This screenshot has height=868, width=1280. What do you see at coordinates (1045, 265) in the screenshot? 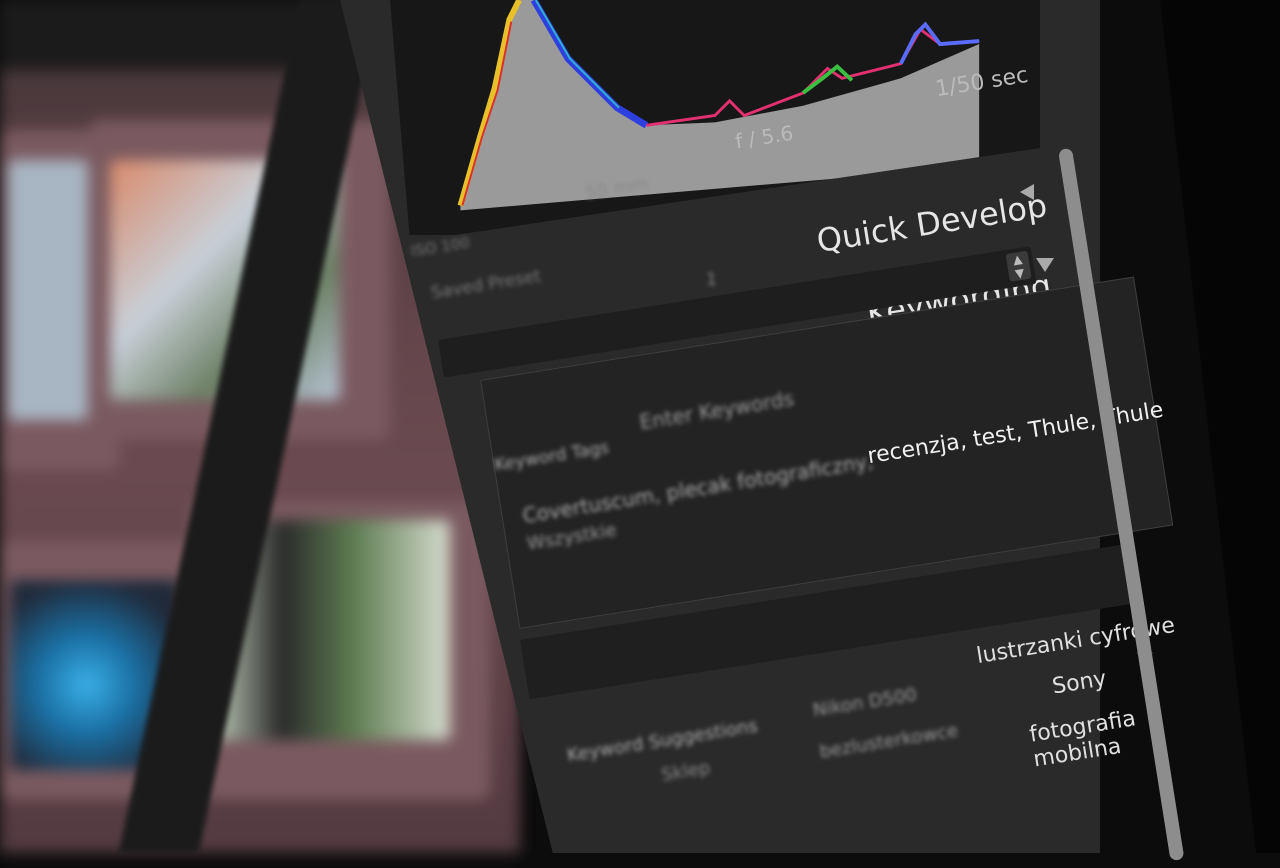
I see `expand-down-icon` at bounding box center [1045, 265].